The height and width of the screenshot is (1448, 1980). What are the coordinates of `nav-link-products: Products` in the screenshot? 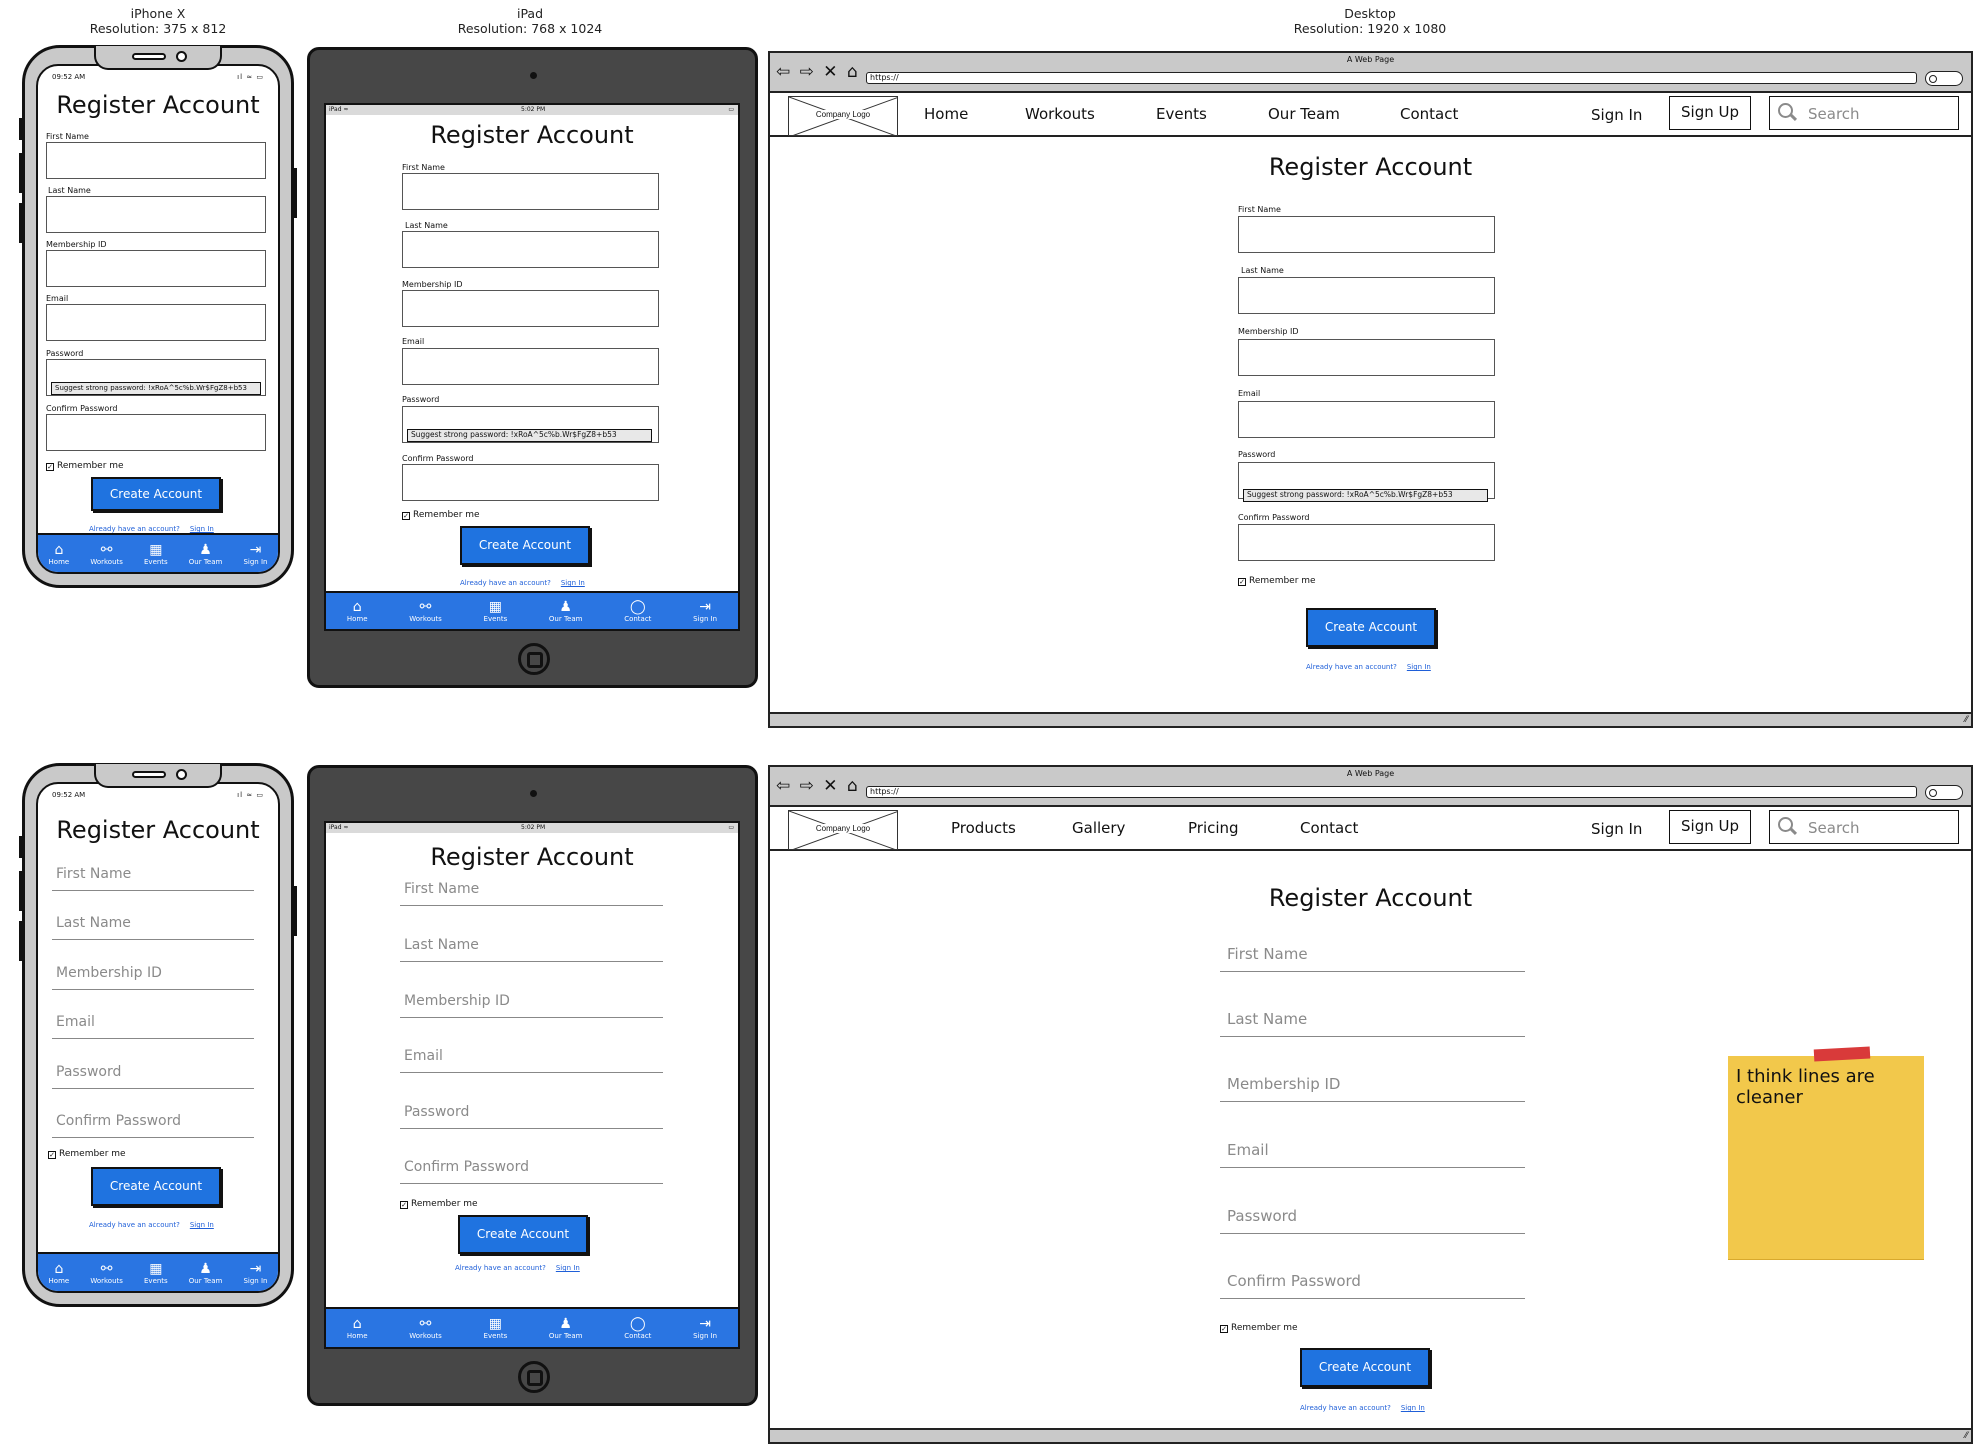 It's located at (983, 828).